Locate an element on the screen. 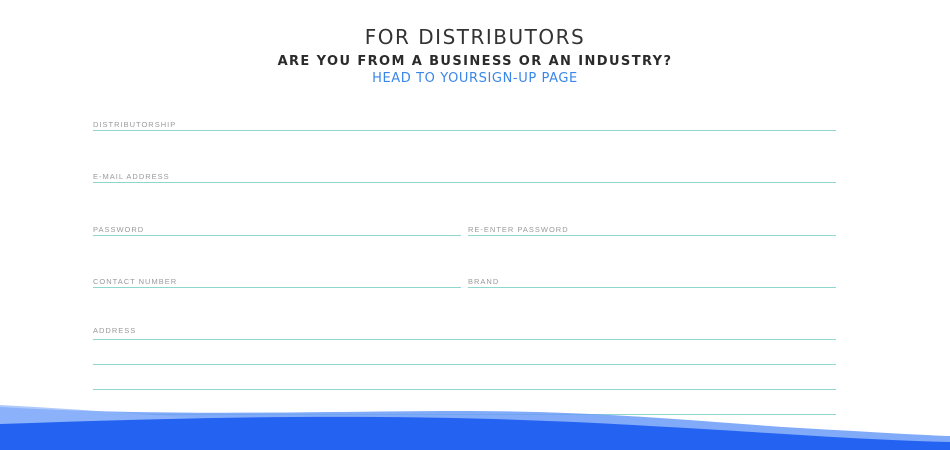 The image size is (950, 450). brand-underline is located at coordinates (652, 287).